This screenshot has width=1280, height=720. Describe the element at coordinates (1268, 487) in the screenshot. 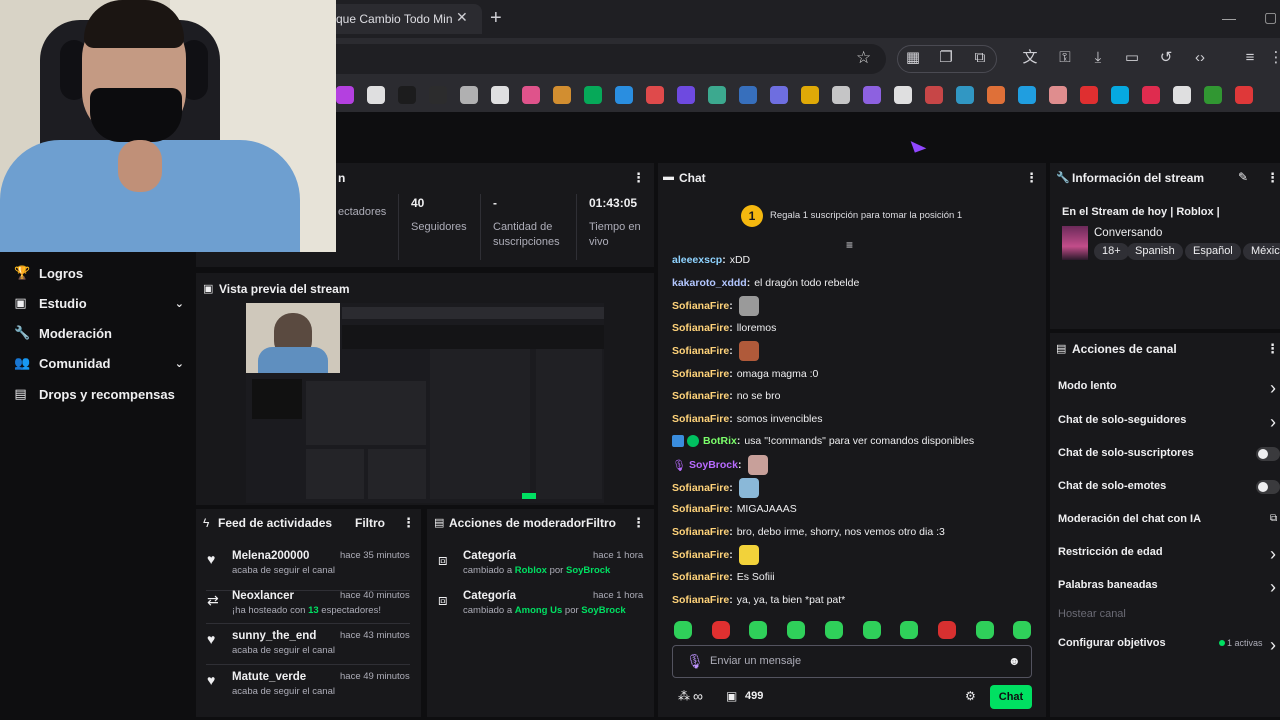

I see `toggle-switch` at that location.